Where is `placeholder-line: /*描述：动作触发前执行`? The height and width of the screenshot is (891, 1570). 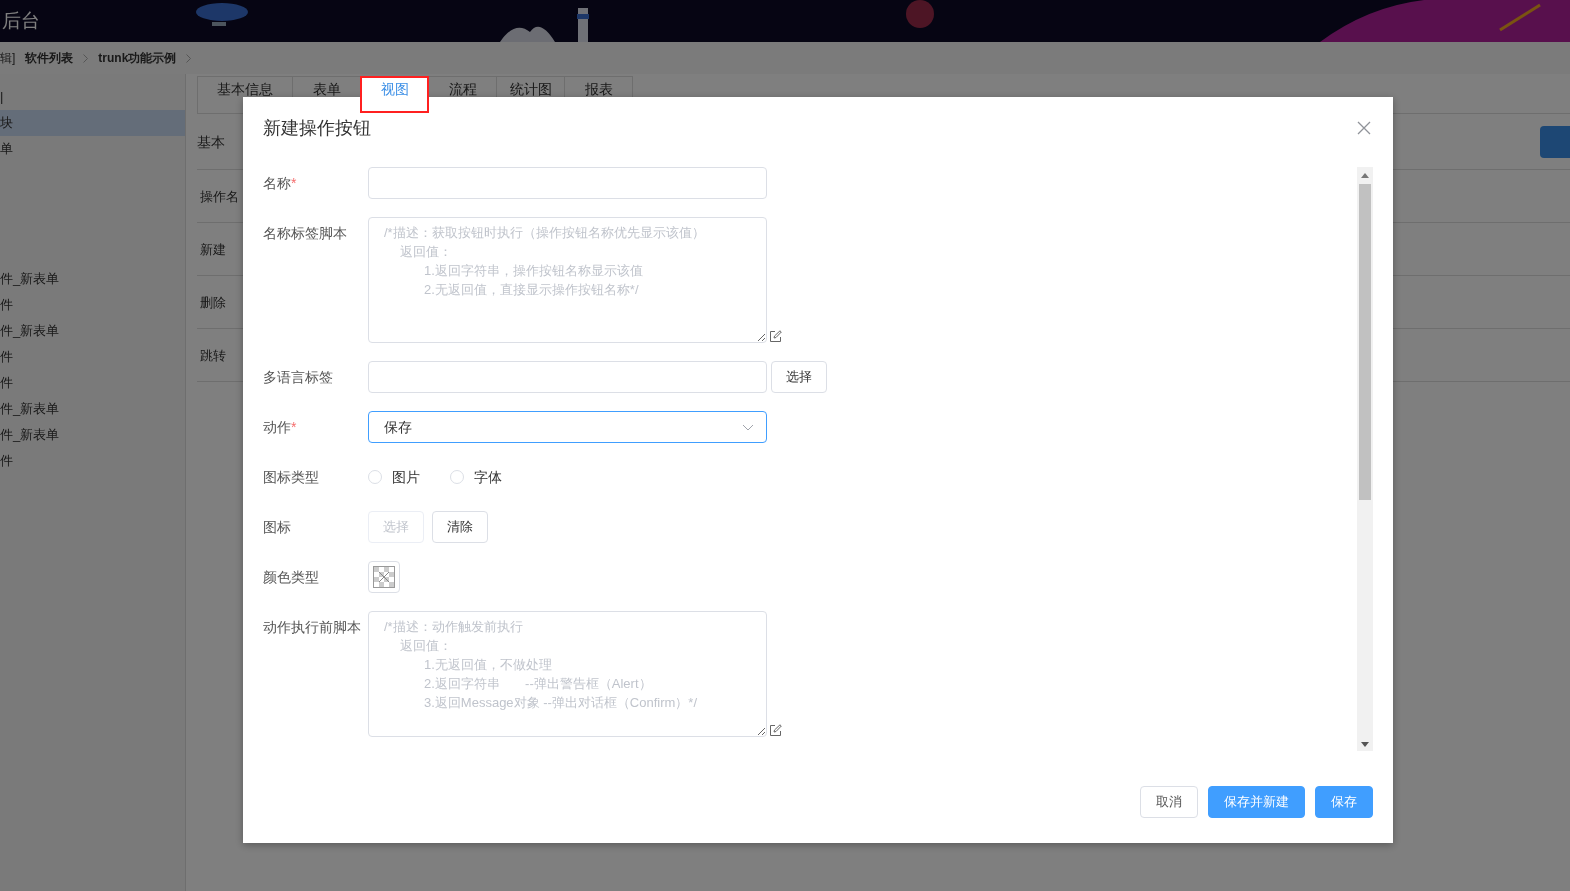
placeholder-line: /*描述：动作触发前执行 is located at coordinates (454, 627).